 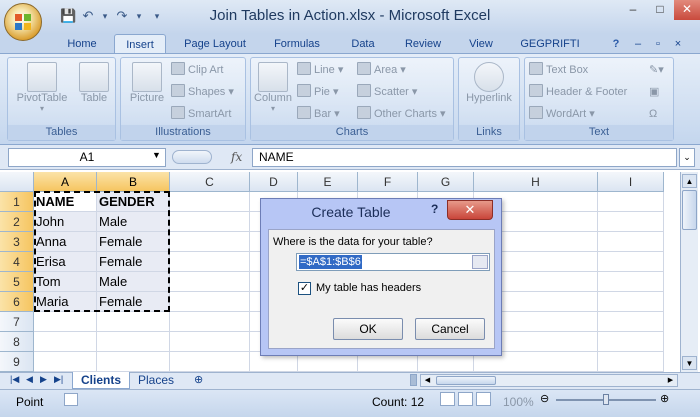 What do you see at coordinates (65, 342) in the screenshot?
I see `cell-a8` at bounding box center [65, 342].